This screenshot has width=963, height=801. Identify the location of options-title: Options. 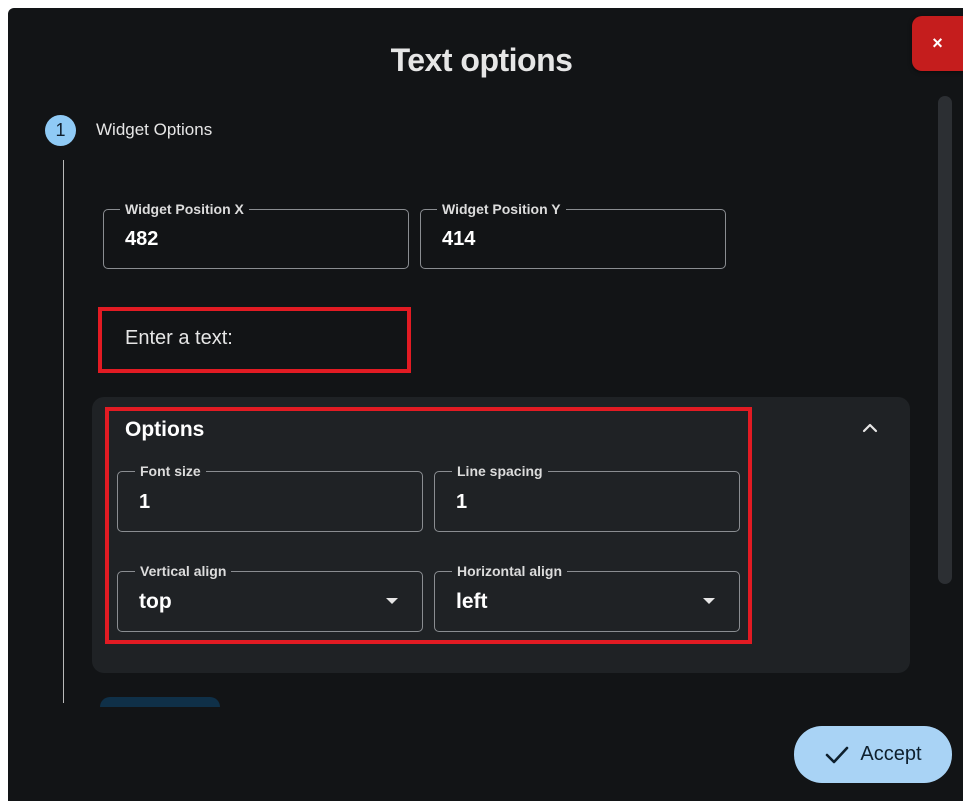
(164, 430).